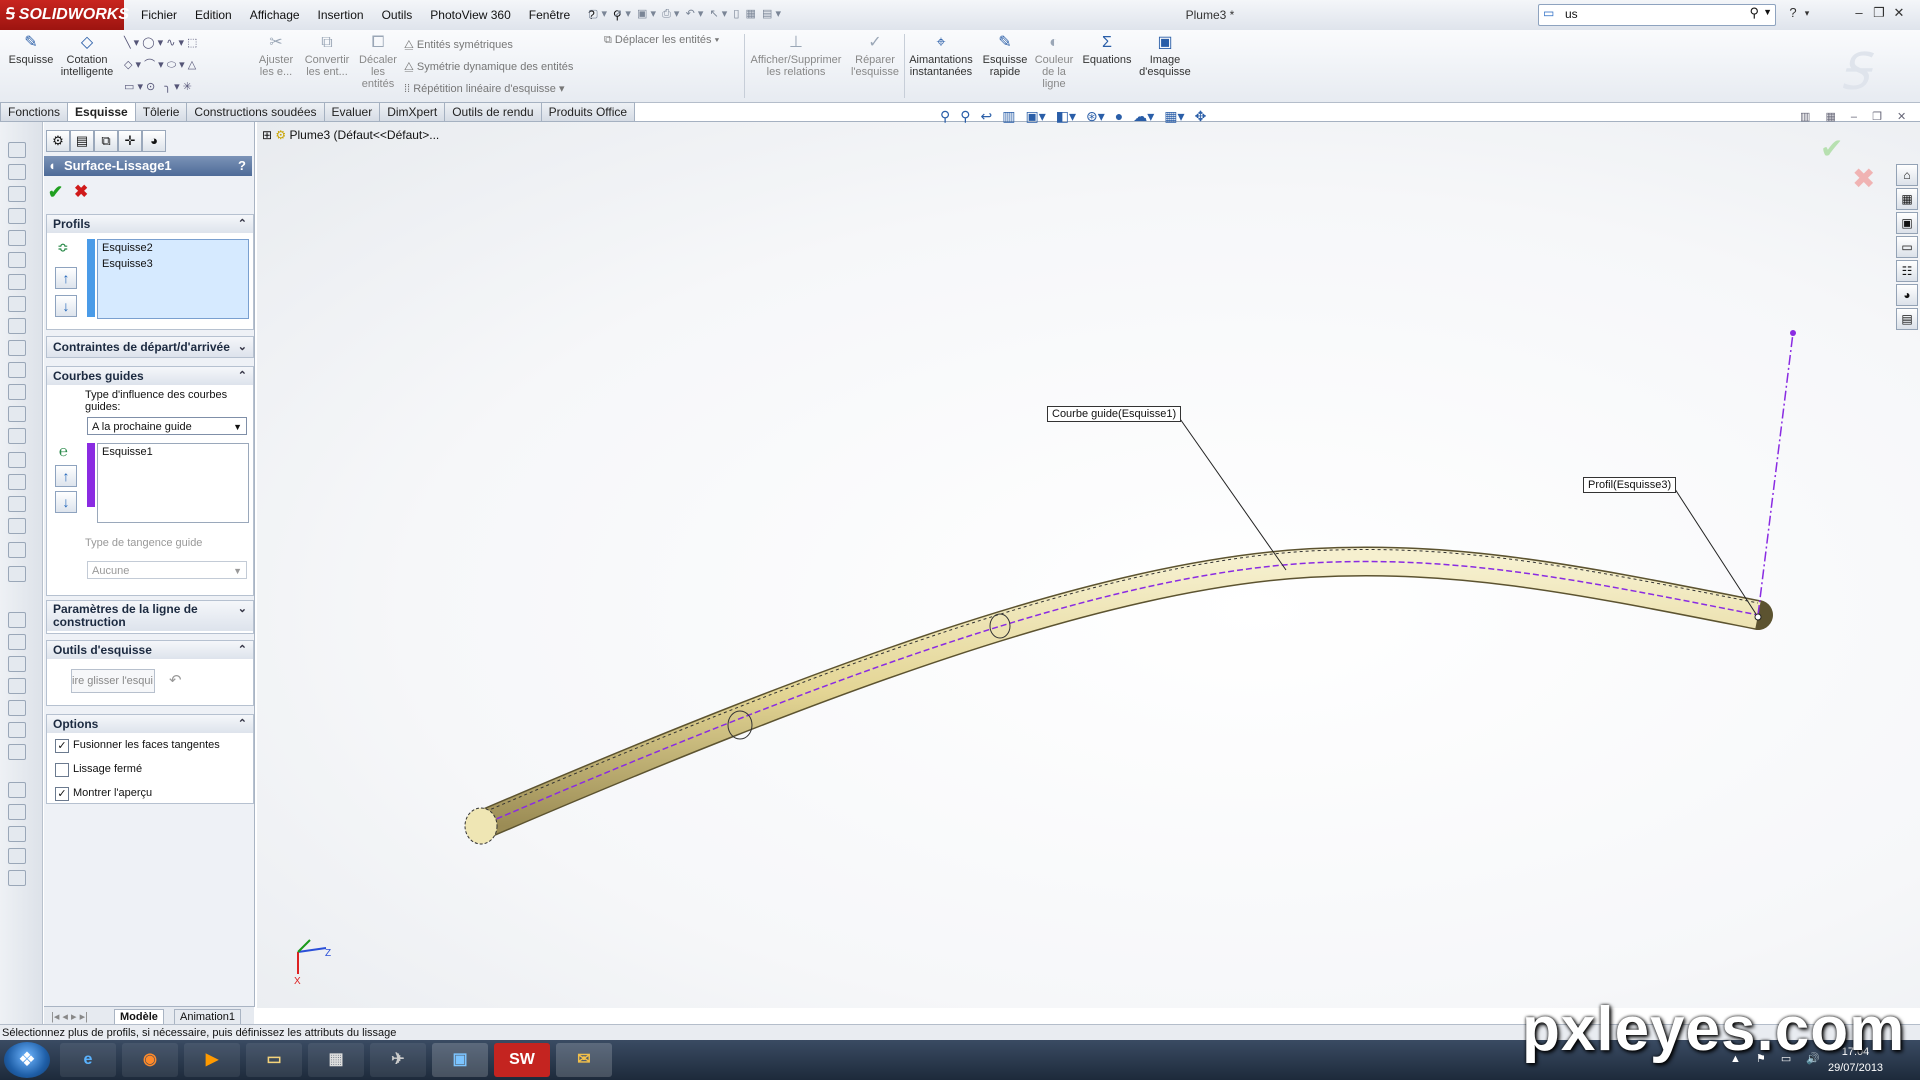 The width and height of the screenshot is (1920, 1080). What do you see at coordinates (212, 1060) in the screenshot?
I see `media-player-icon: ▶` at bounding box center [212, 1060].